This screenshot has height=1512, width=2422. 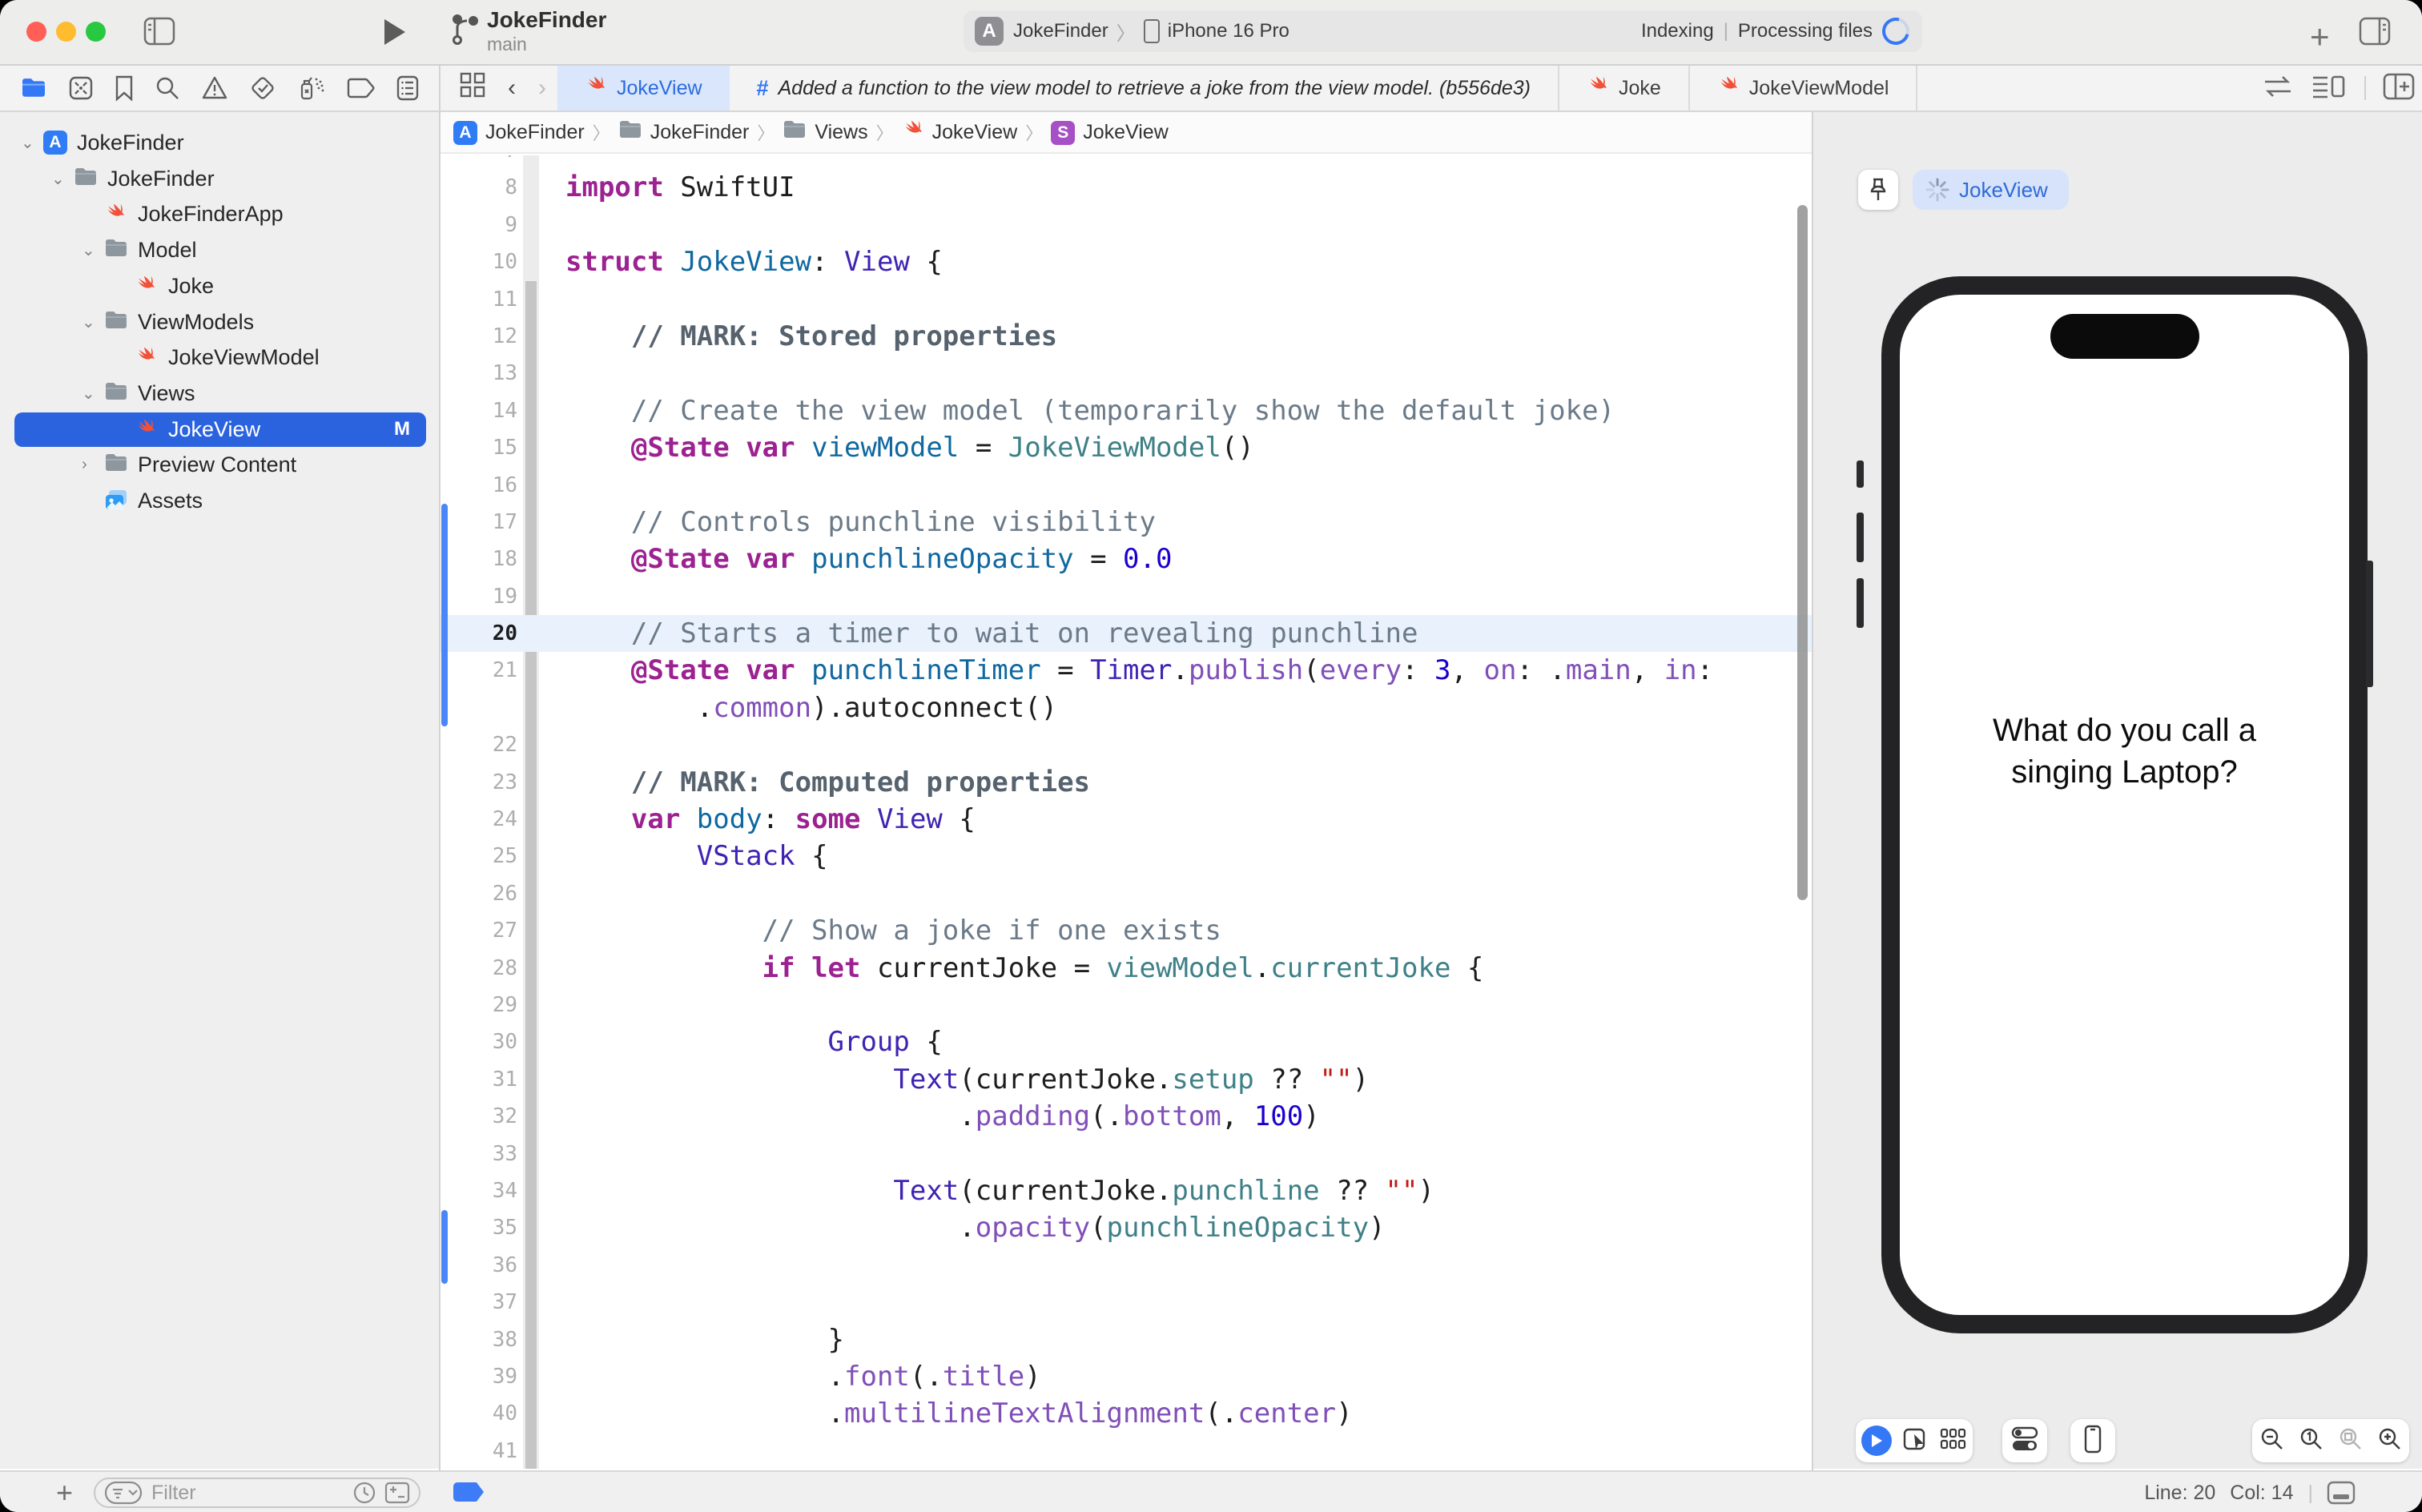 I want to click on variants-mode-button, so click(x=1953, y=1441).